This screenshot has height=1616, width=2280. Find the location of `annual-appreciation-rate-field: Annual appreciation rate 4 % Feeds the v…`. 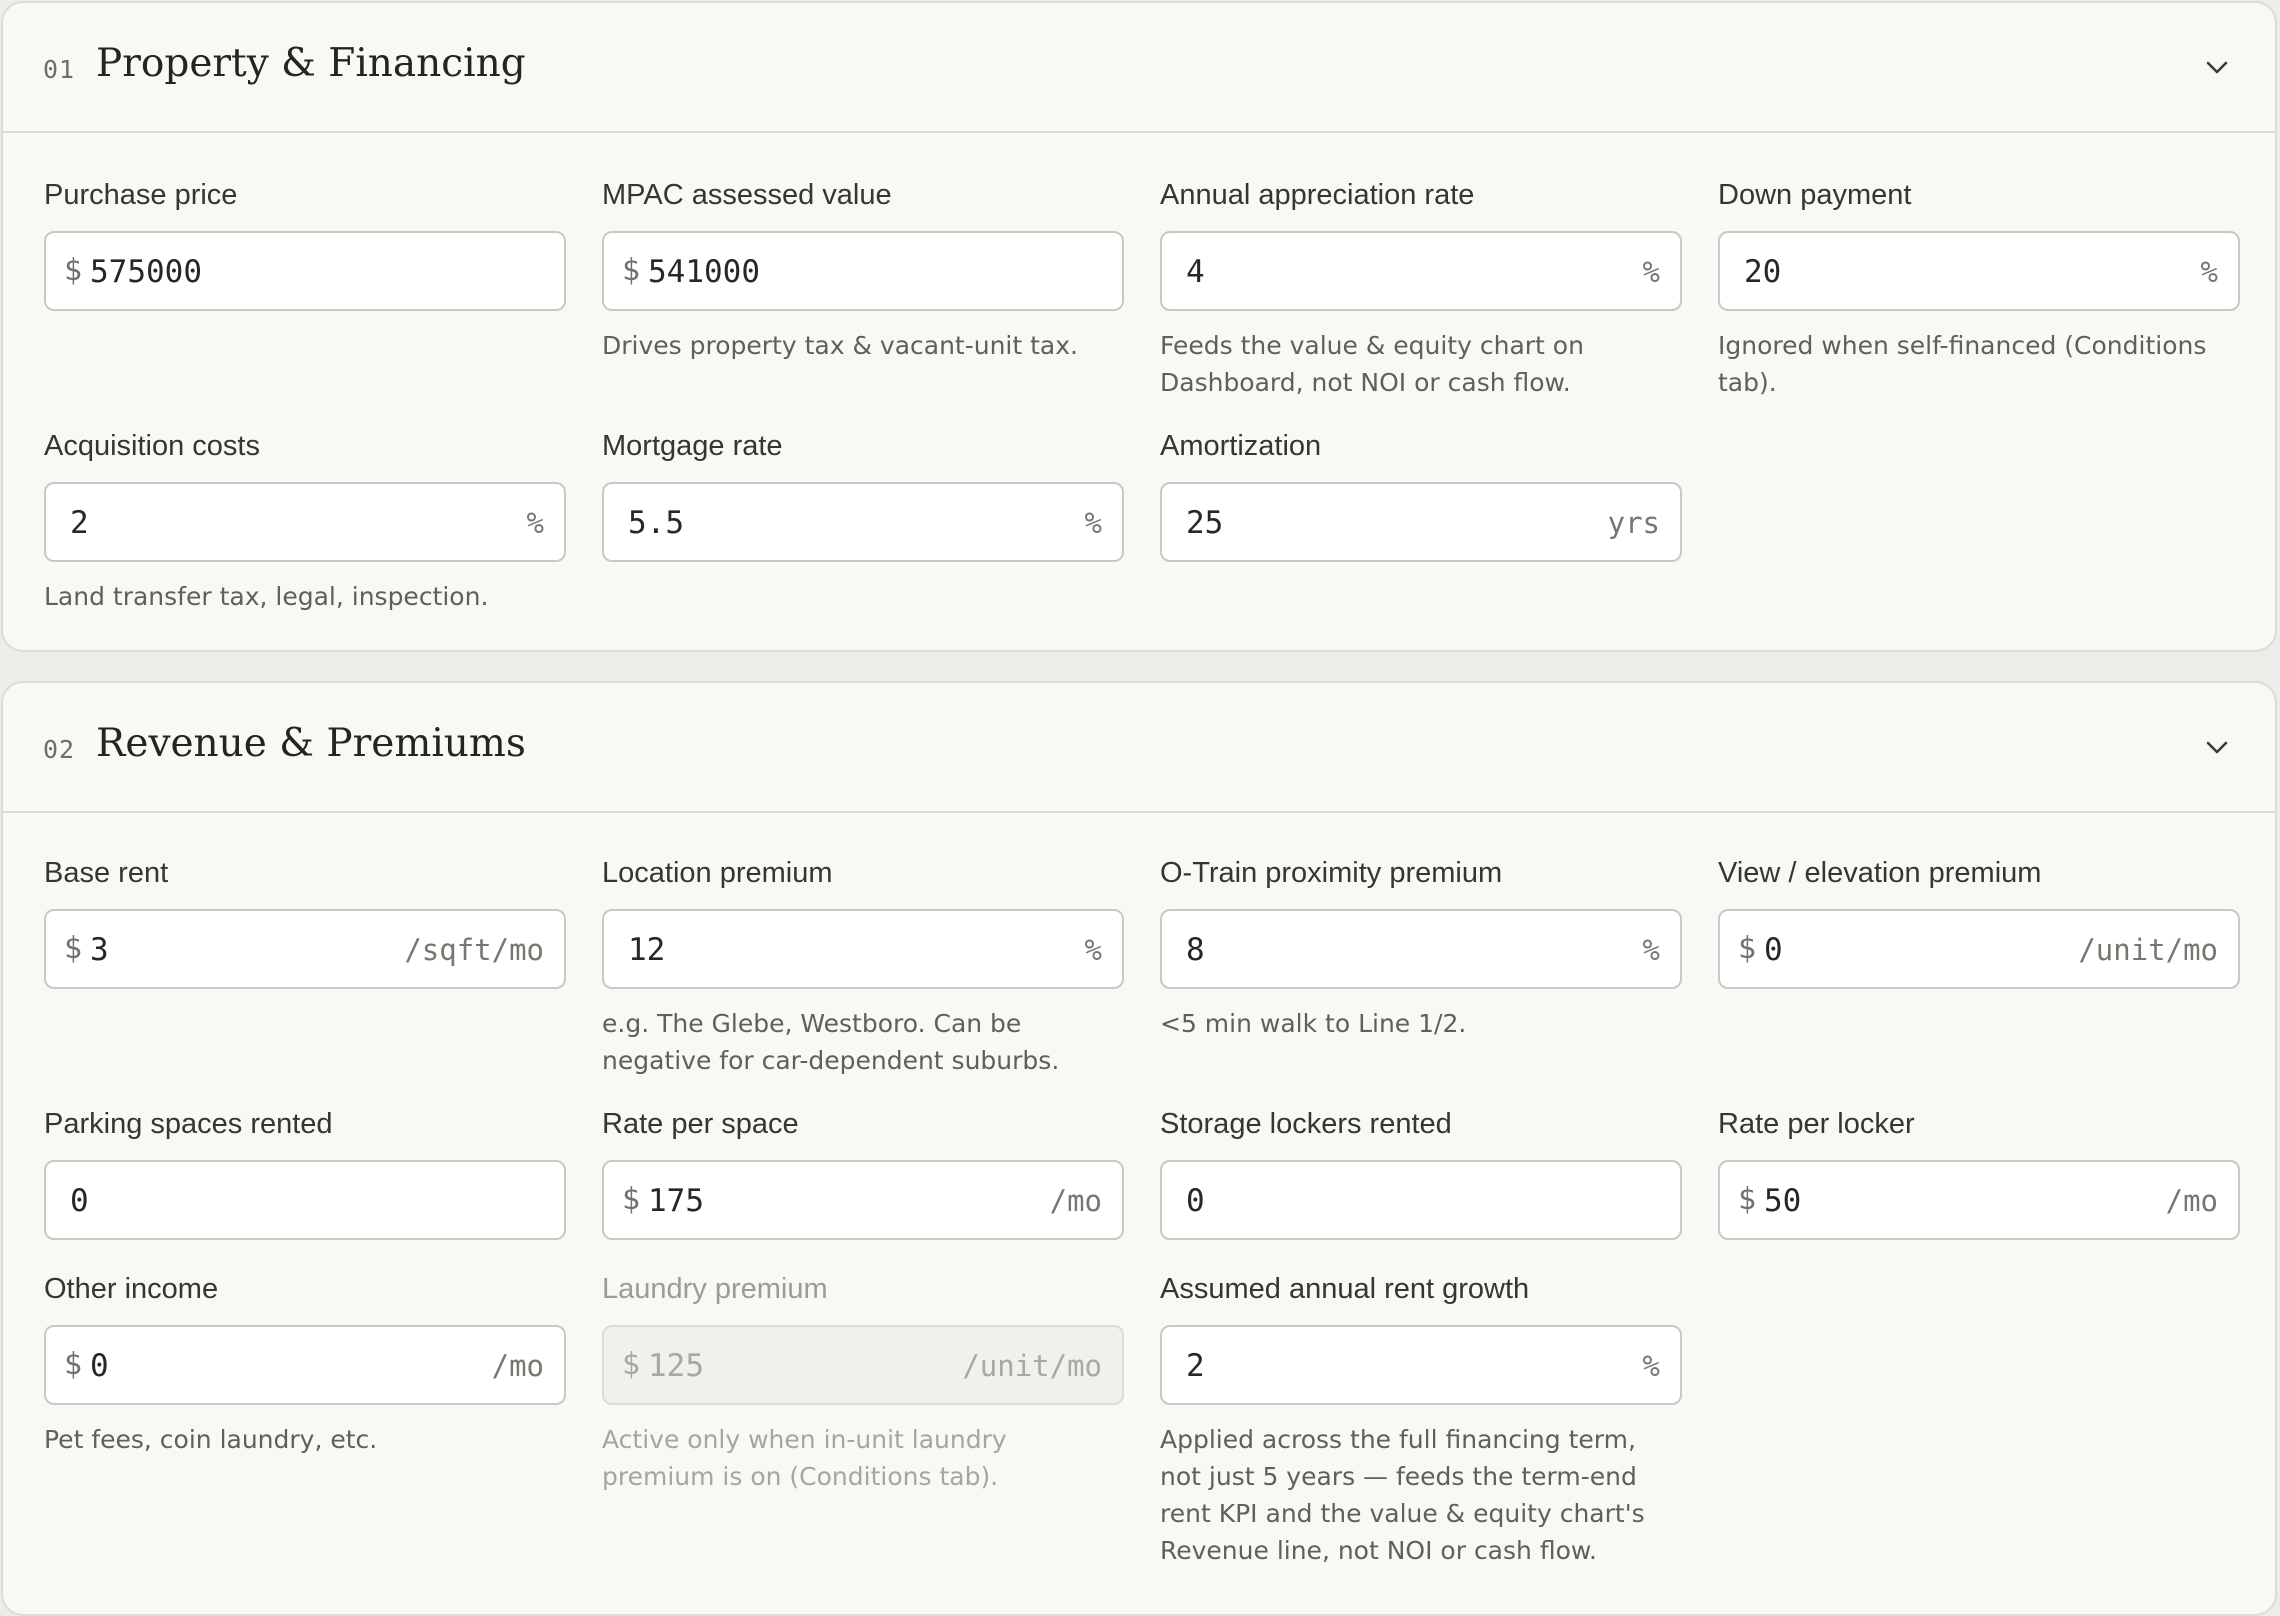

annual-appreciation-rate-field: Annual appreciation rate 4 % Feeds the v… is located at coordinates (1421, 289).